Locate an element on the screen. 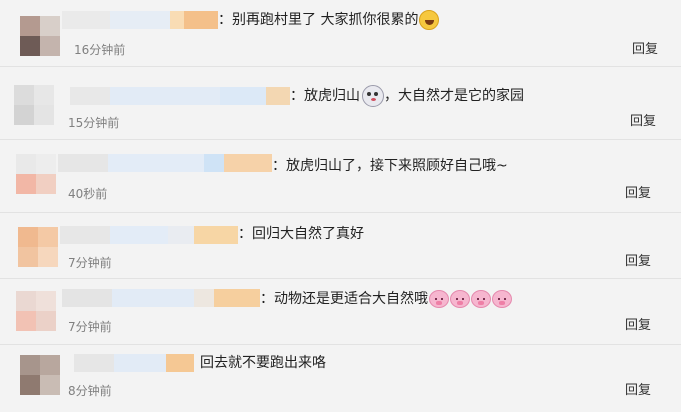 The image size is (681, 412). comment-text: ：别再跑村里了 大家抓你很累的 is located at coordinates (329, 20).